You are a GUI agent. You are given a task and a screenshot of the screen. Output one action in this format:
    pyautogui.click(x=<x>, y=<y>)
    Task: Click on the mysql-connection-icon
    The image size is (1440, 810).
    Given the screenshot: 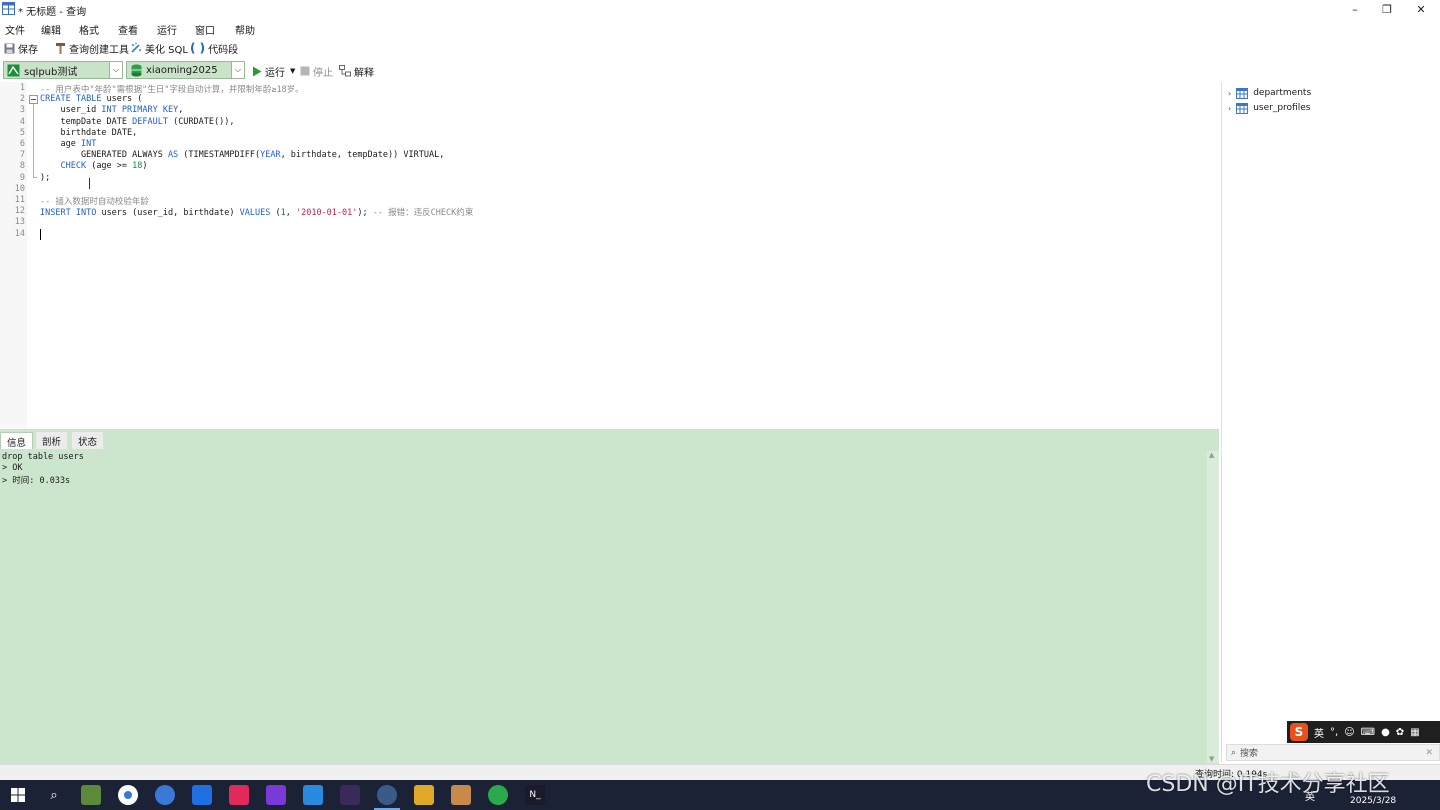 What is the action you would take?
    pyautogui.click(x=13, y=70)
    